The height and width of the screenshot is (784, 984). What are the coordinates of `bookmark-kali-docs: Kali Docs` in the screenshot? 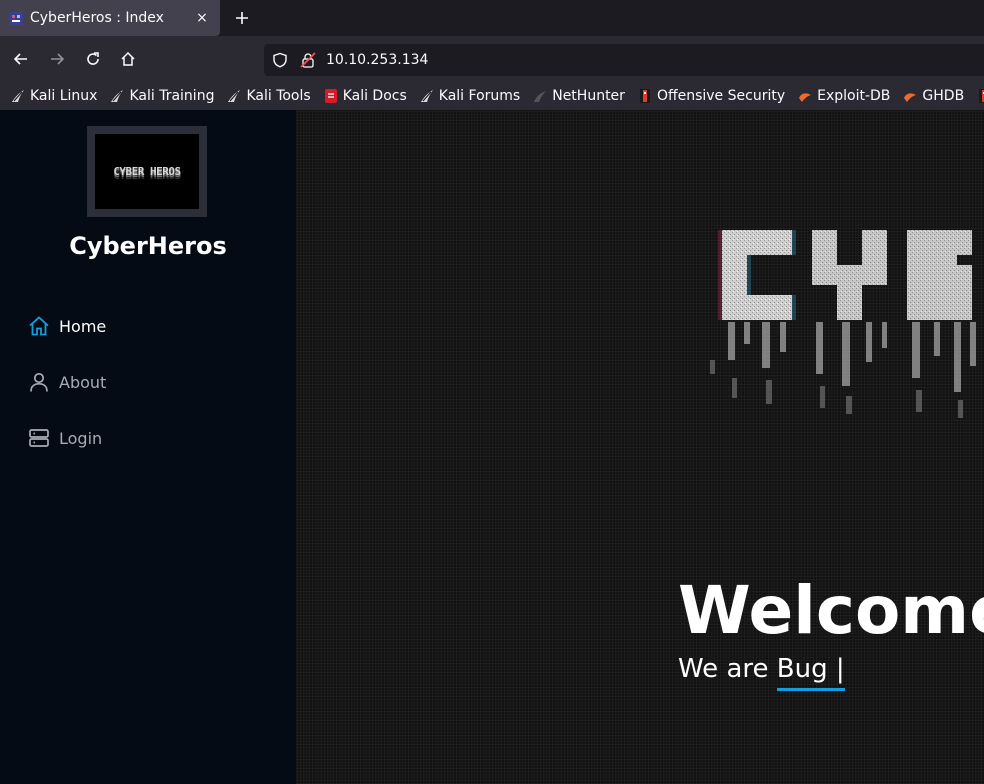 It's located at (365, 96).